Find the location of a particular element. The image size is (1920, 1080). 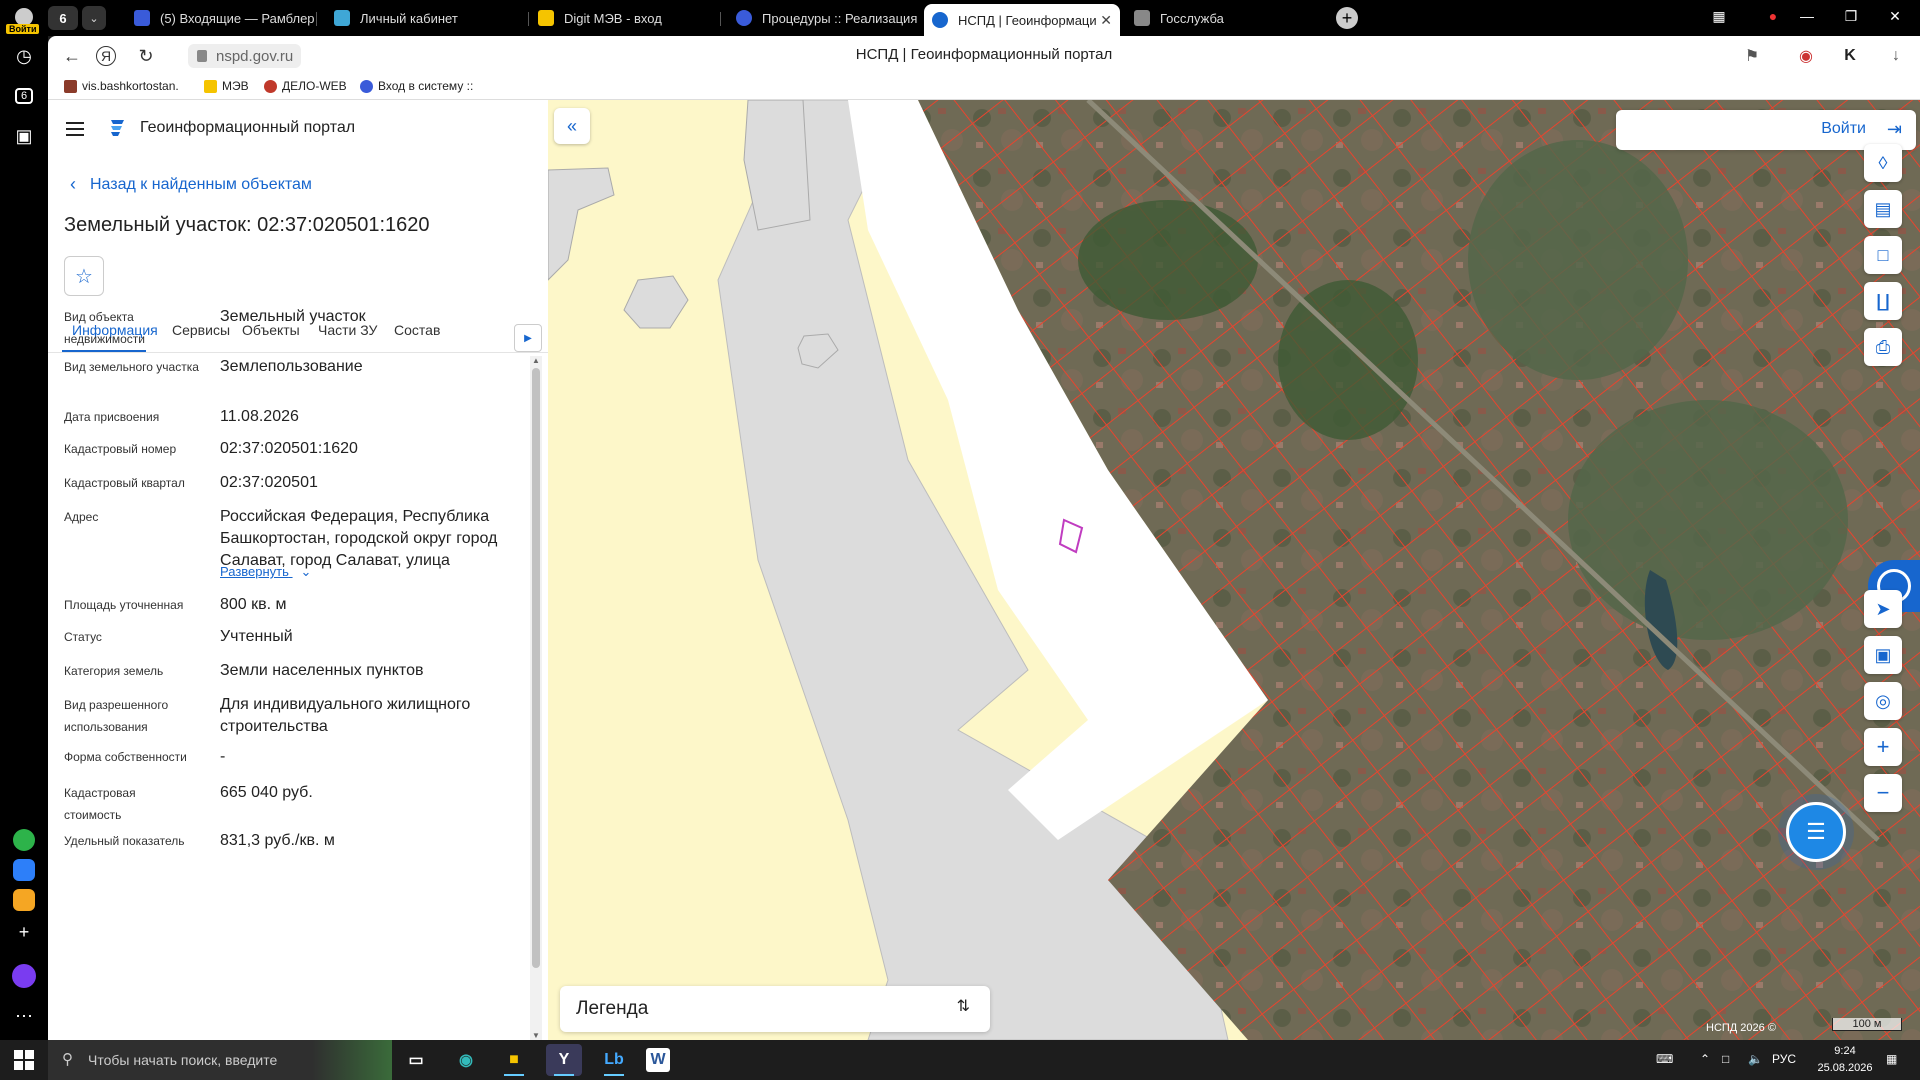

property-key: Кадастровый номер is located at coordinates (120, 449).